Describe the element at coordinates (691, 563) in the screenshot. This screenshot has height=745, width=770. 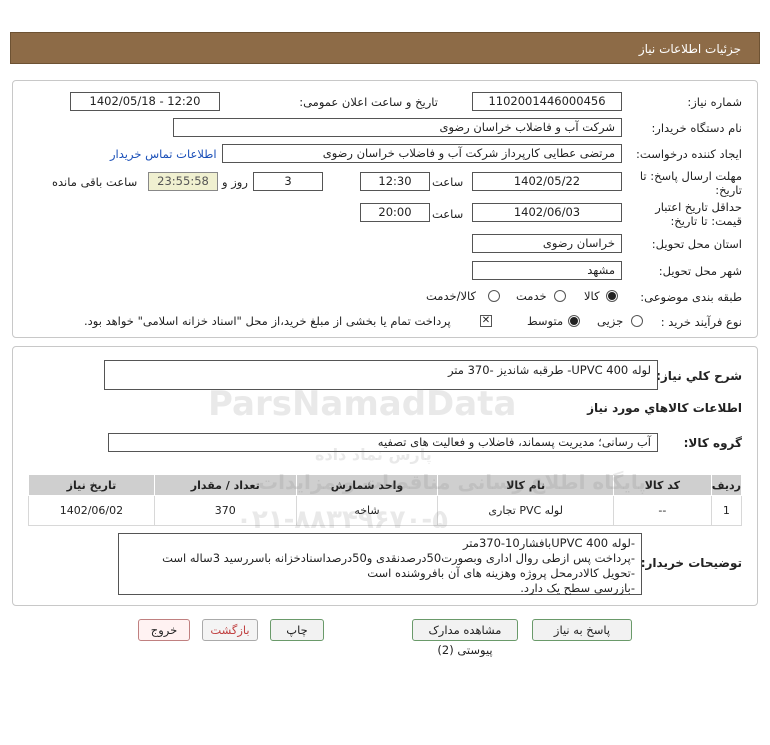
I see `buyer-notes-label: توضیحات خریدار:` at that location.